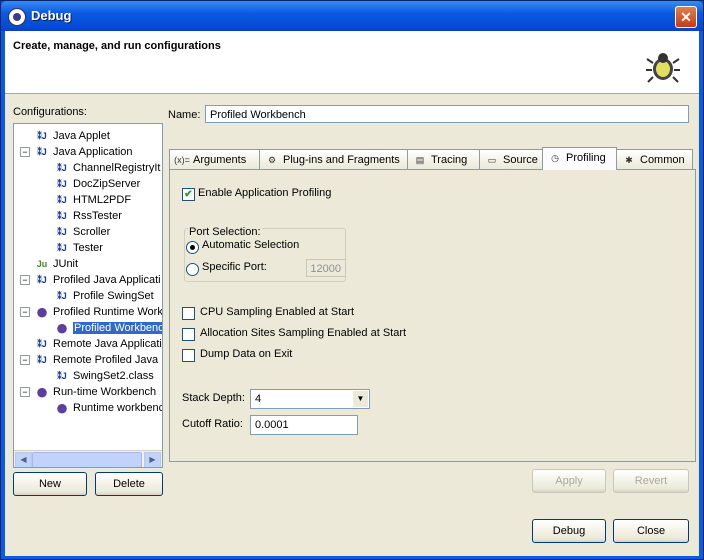 The image size is (704, 560). What do you see at coordinates (76, 152) in the screenshot?
I see `tree-item: − ⁑J Java Application` at bounding box center [76, 152].